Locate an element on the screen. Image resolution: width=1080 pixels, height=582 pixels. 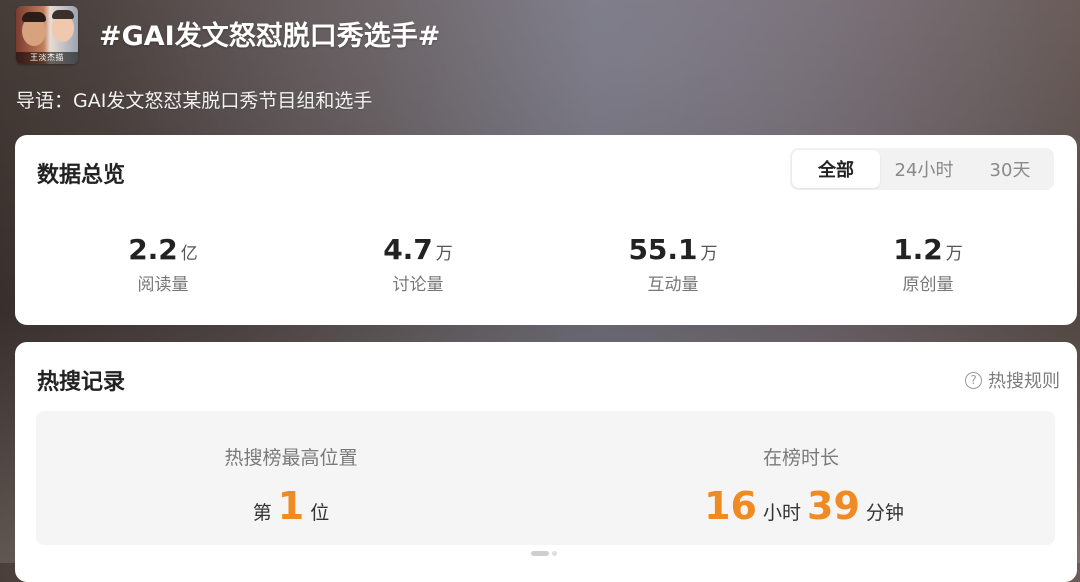
duration-value-row: 16 小时 39 分钟 is located at coordinates (801, 506).